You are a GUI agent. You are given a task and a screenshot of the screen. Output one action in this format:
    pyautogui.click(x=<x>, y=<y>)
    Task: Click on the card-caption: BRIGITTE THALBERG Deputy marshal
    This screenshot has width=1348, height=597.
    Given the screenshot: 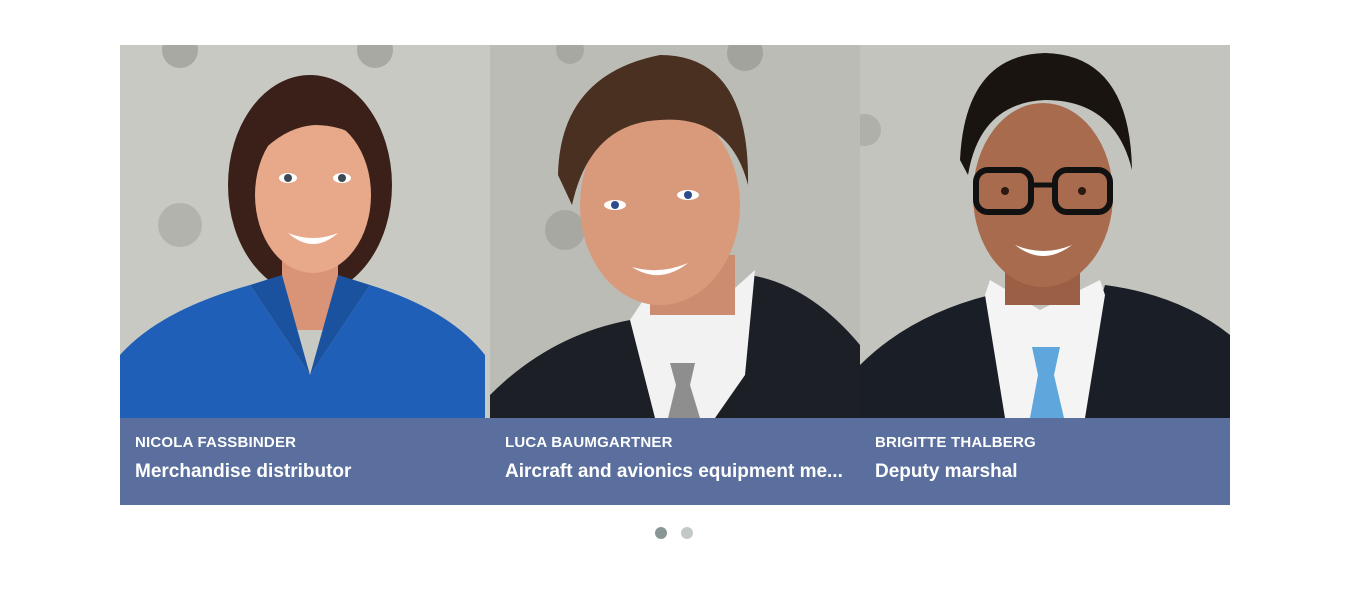 What is the action you would take?
    pyautogui.click(x=1045, y=461)
    